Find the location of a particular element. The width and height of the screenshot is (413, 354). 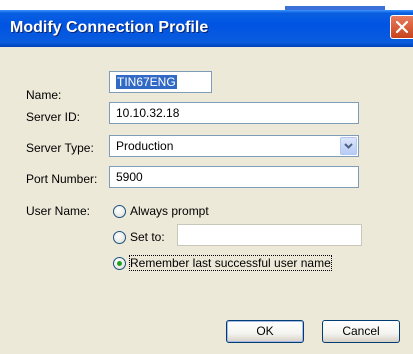

port-number-label: Port Number: is located at coordinates (62, 179).